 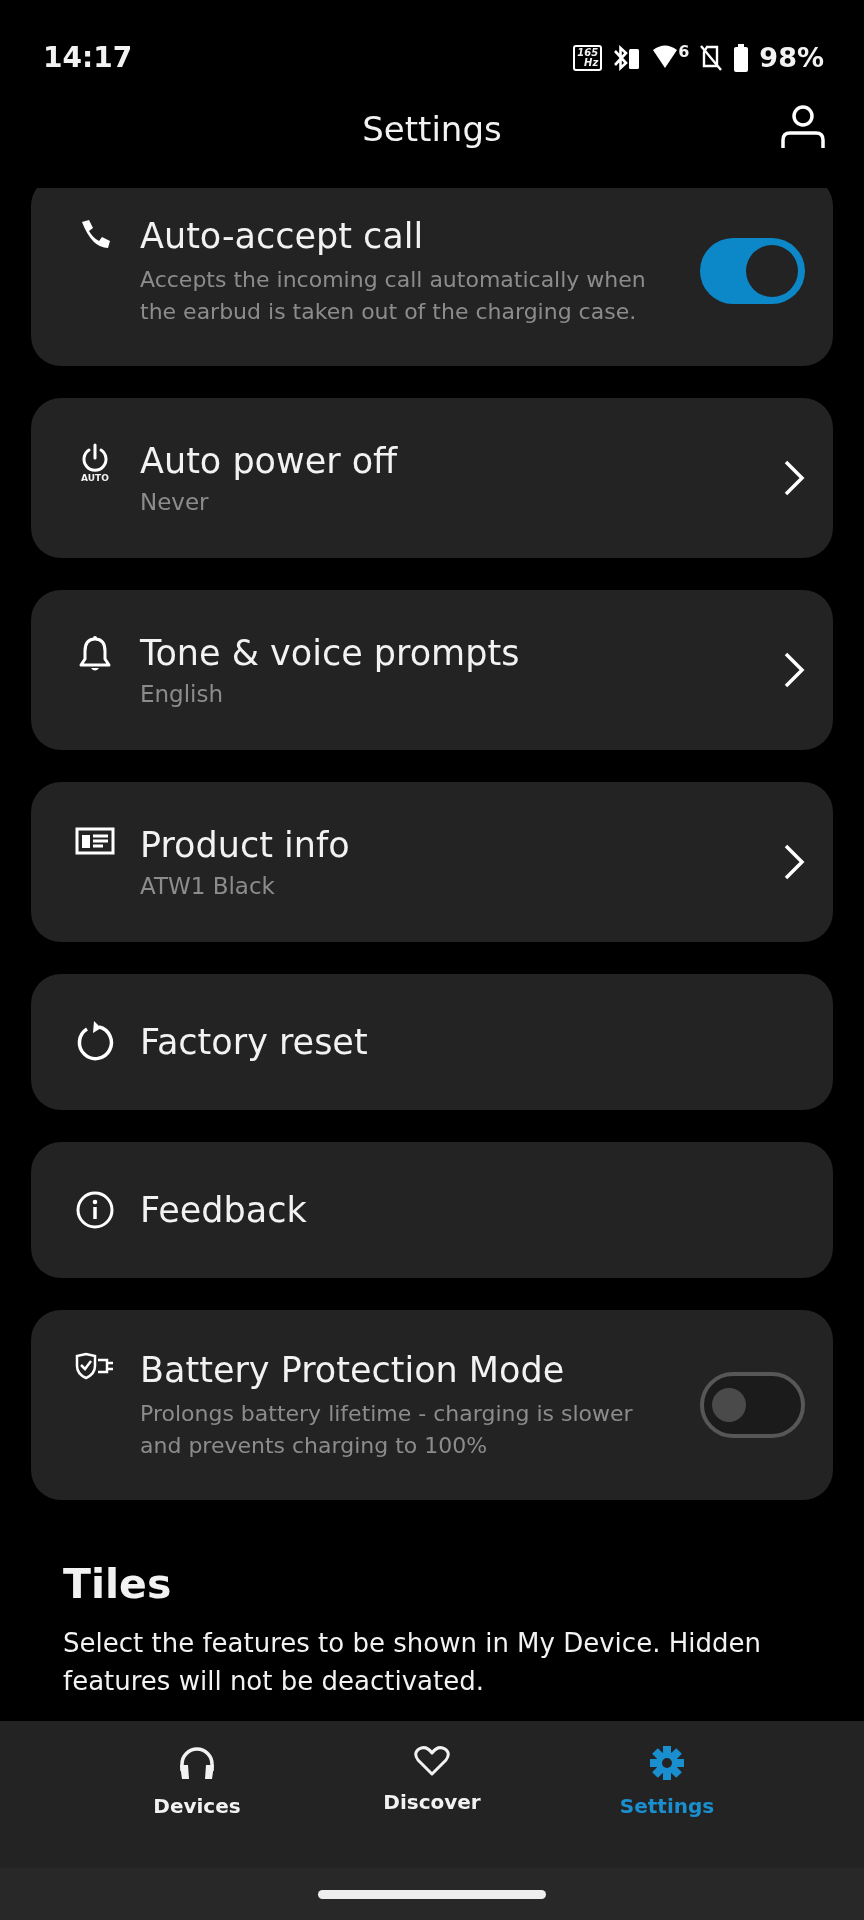 I want to click on setting-card: Battery Protection Mode Prolongs battery lifetime - charging is slower and prevents charging to 100%, so click(x=432, y=1405).